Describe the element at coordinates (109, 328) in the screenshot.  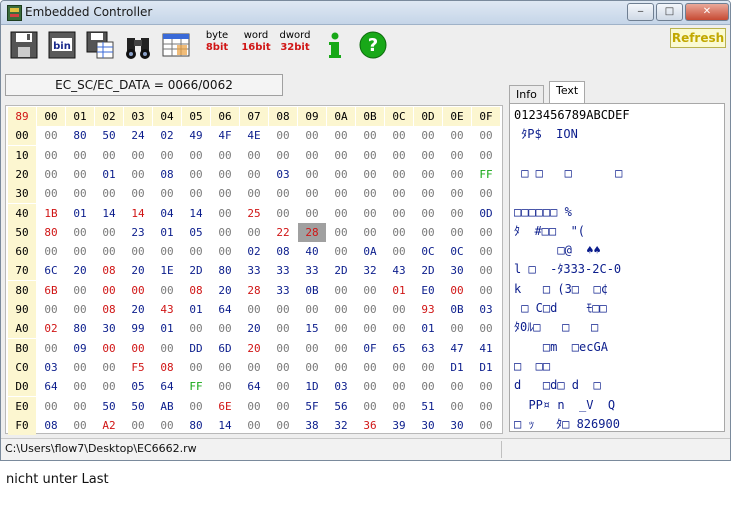
I see `hex-cell: 30` at that location.